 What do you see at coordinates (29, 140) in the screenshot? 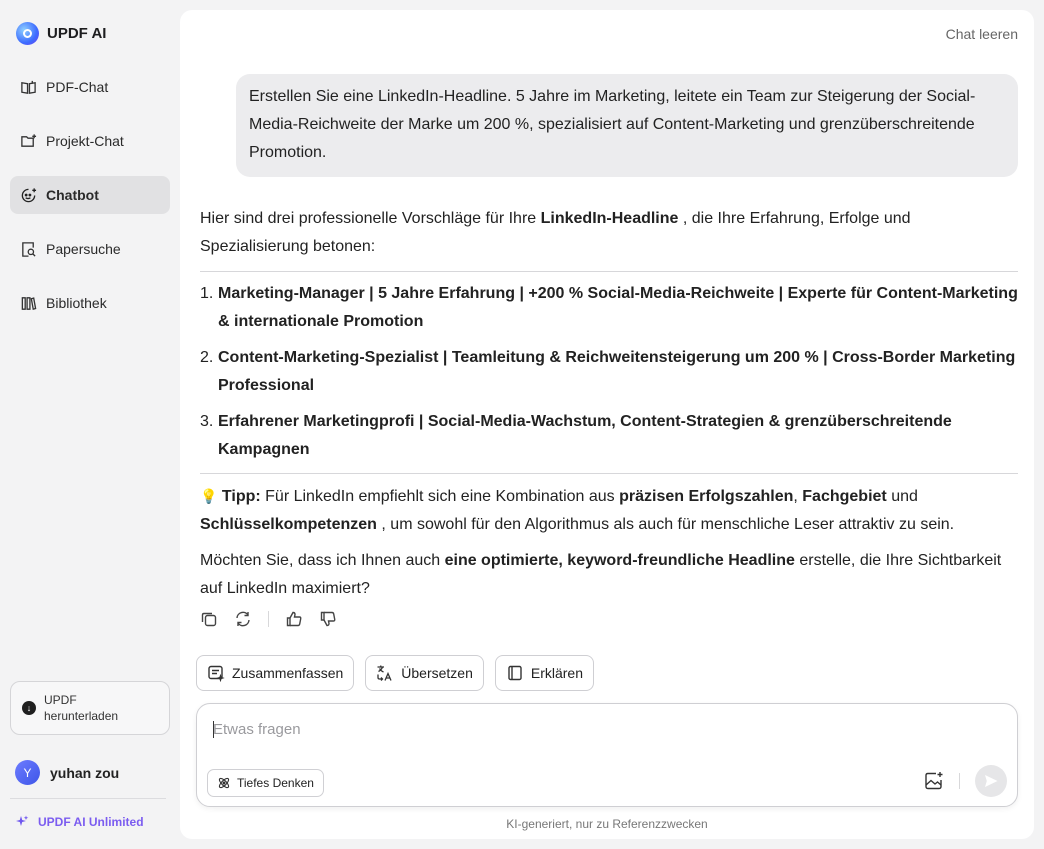
I see `folder-plus-icon` at bounding box center [29, 140].